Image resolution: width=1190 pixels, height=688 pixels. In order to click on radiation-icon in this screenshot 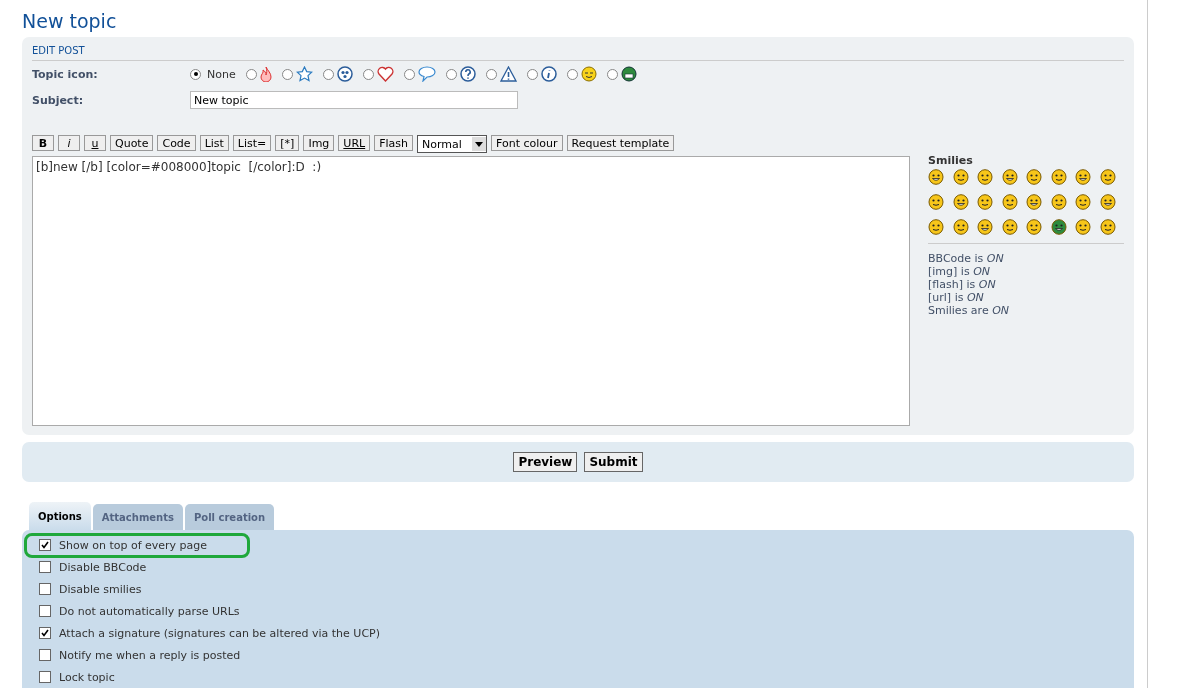, I will do `click(344, 74)`.